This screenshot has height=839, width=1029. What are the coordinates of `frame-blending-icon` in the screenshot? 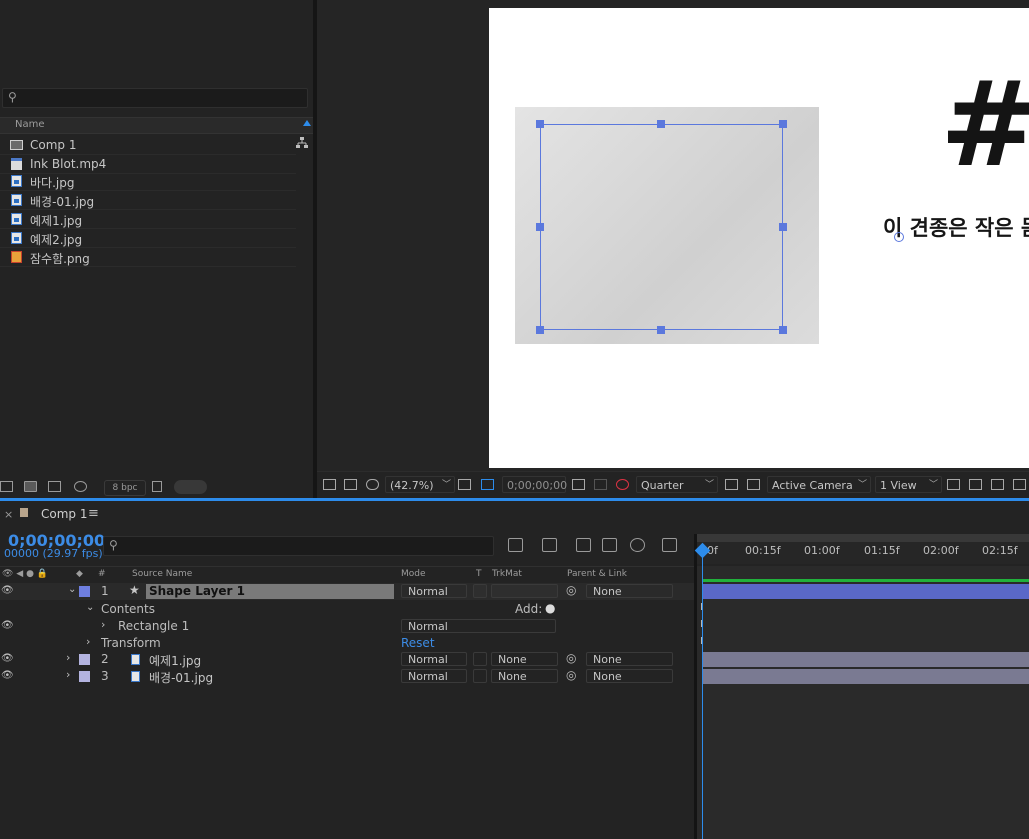 It's located at (609, 545).